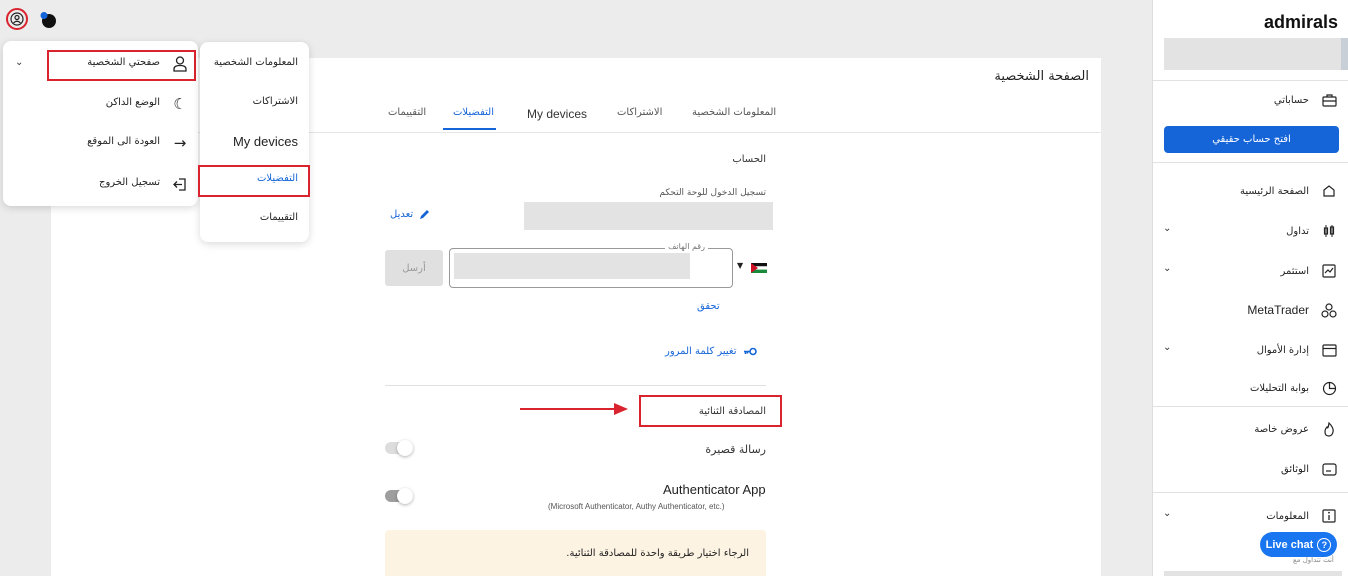 Image resolution: width=1348 pixels, height=576 pixels. I want to click on pencil-icon, so click(425, 214).